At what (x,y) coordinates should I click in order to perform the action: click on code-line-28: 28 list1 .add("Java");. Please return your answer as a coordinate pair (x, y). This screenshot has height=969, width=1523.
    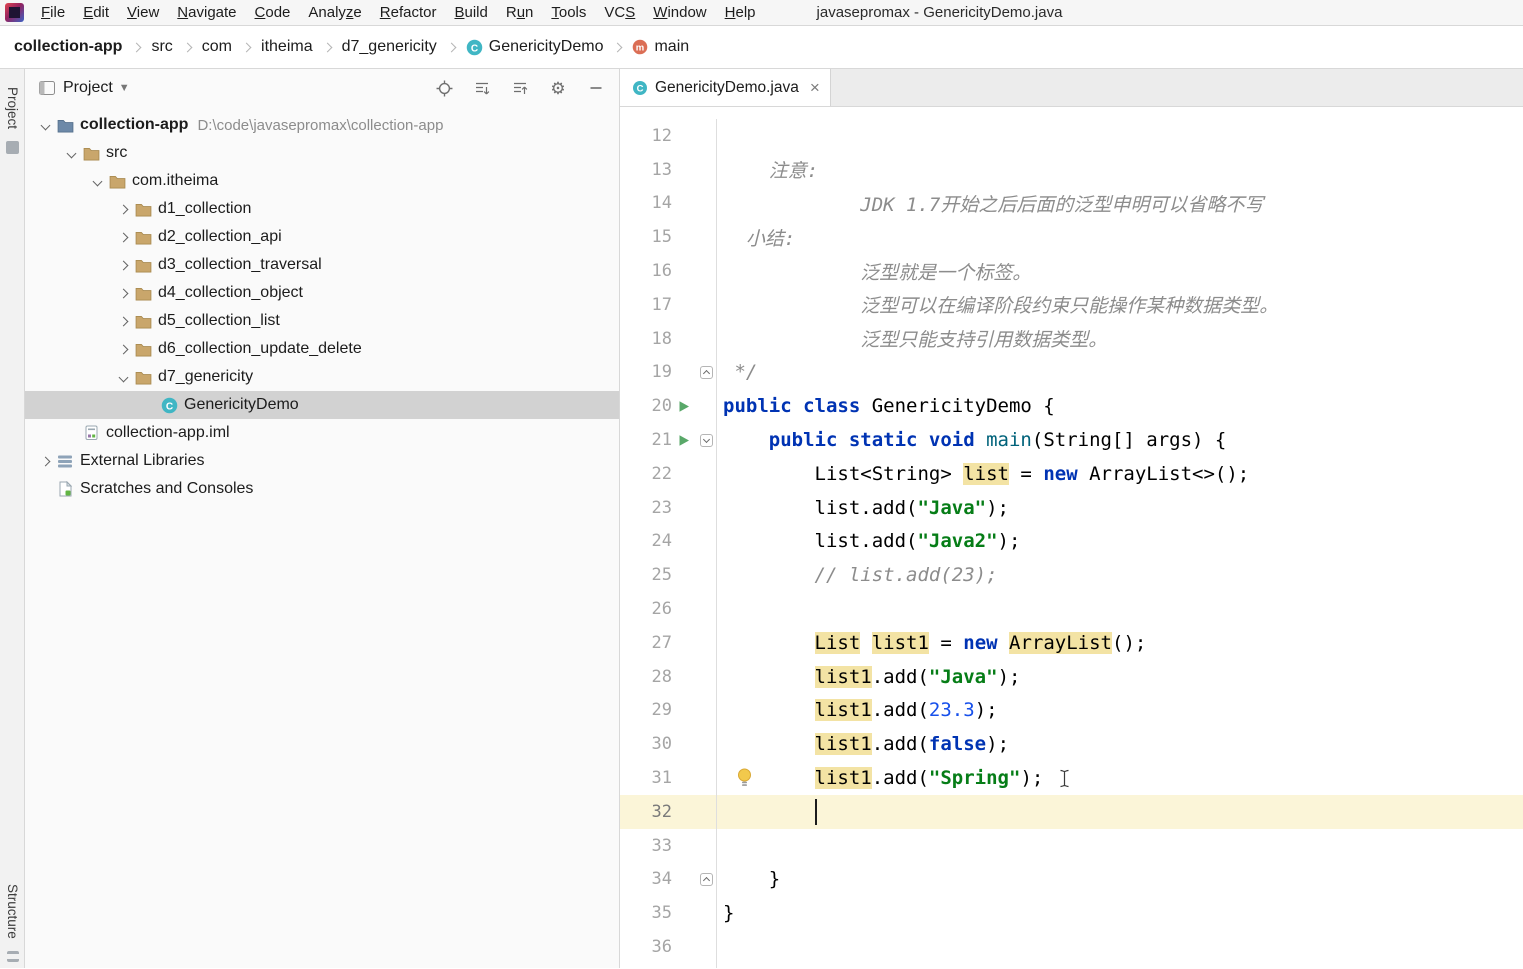
    Looking at the image, I should click on (1071, 676).